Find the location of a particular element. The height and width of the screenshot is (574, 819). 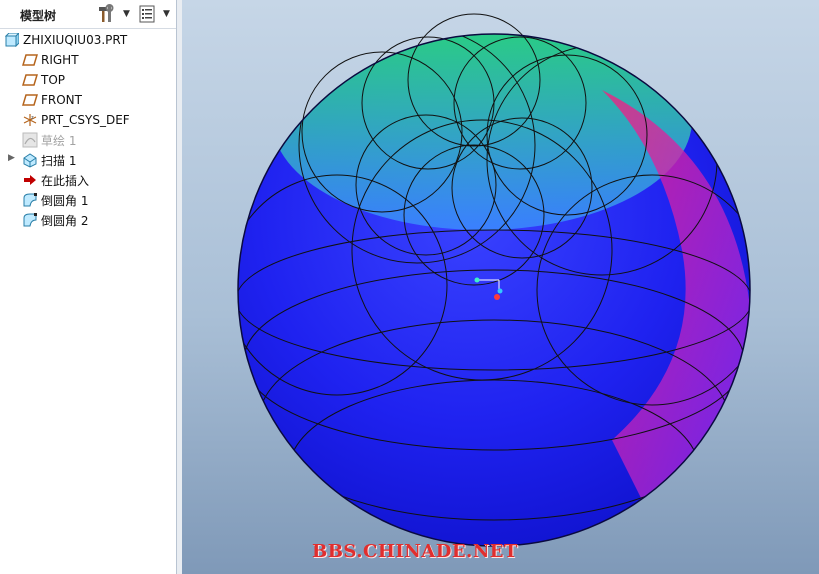

tree-item-sketch: 草绘 1 is located at coordinates (49, 140).